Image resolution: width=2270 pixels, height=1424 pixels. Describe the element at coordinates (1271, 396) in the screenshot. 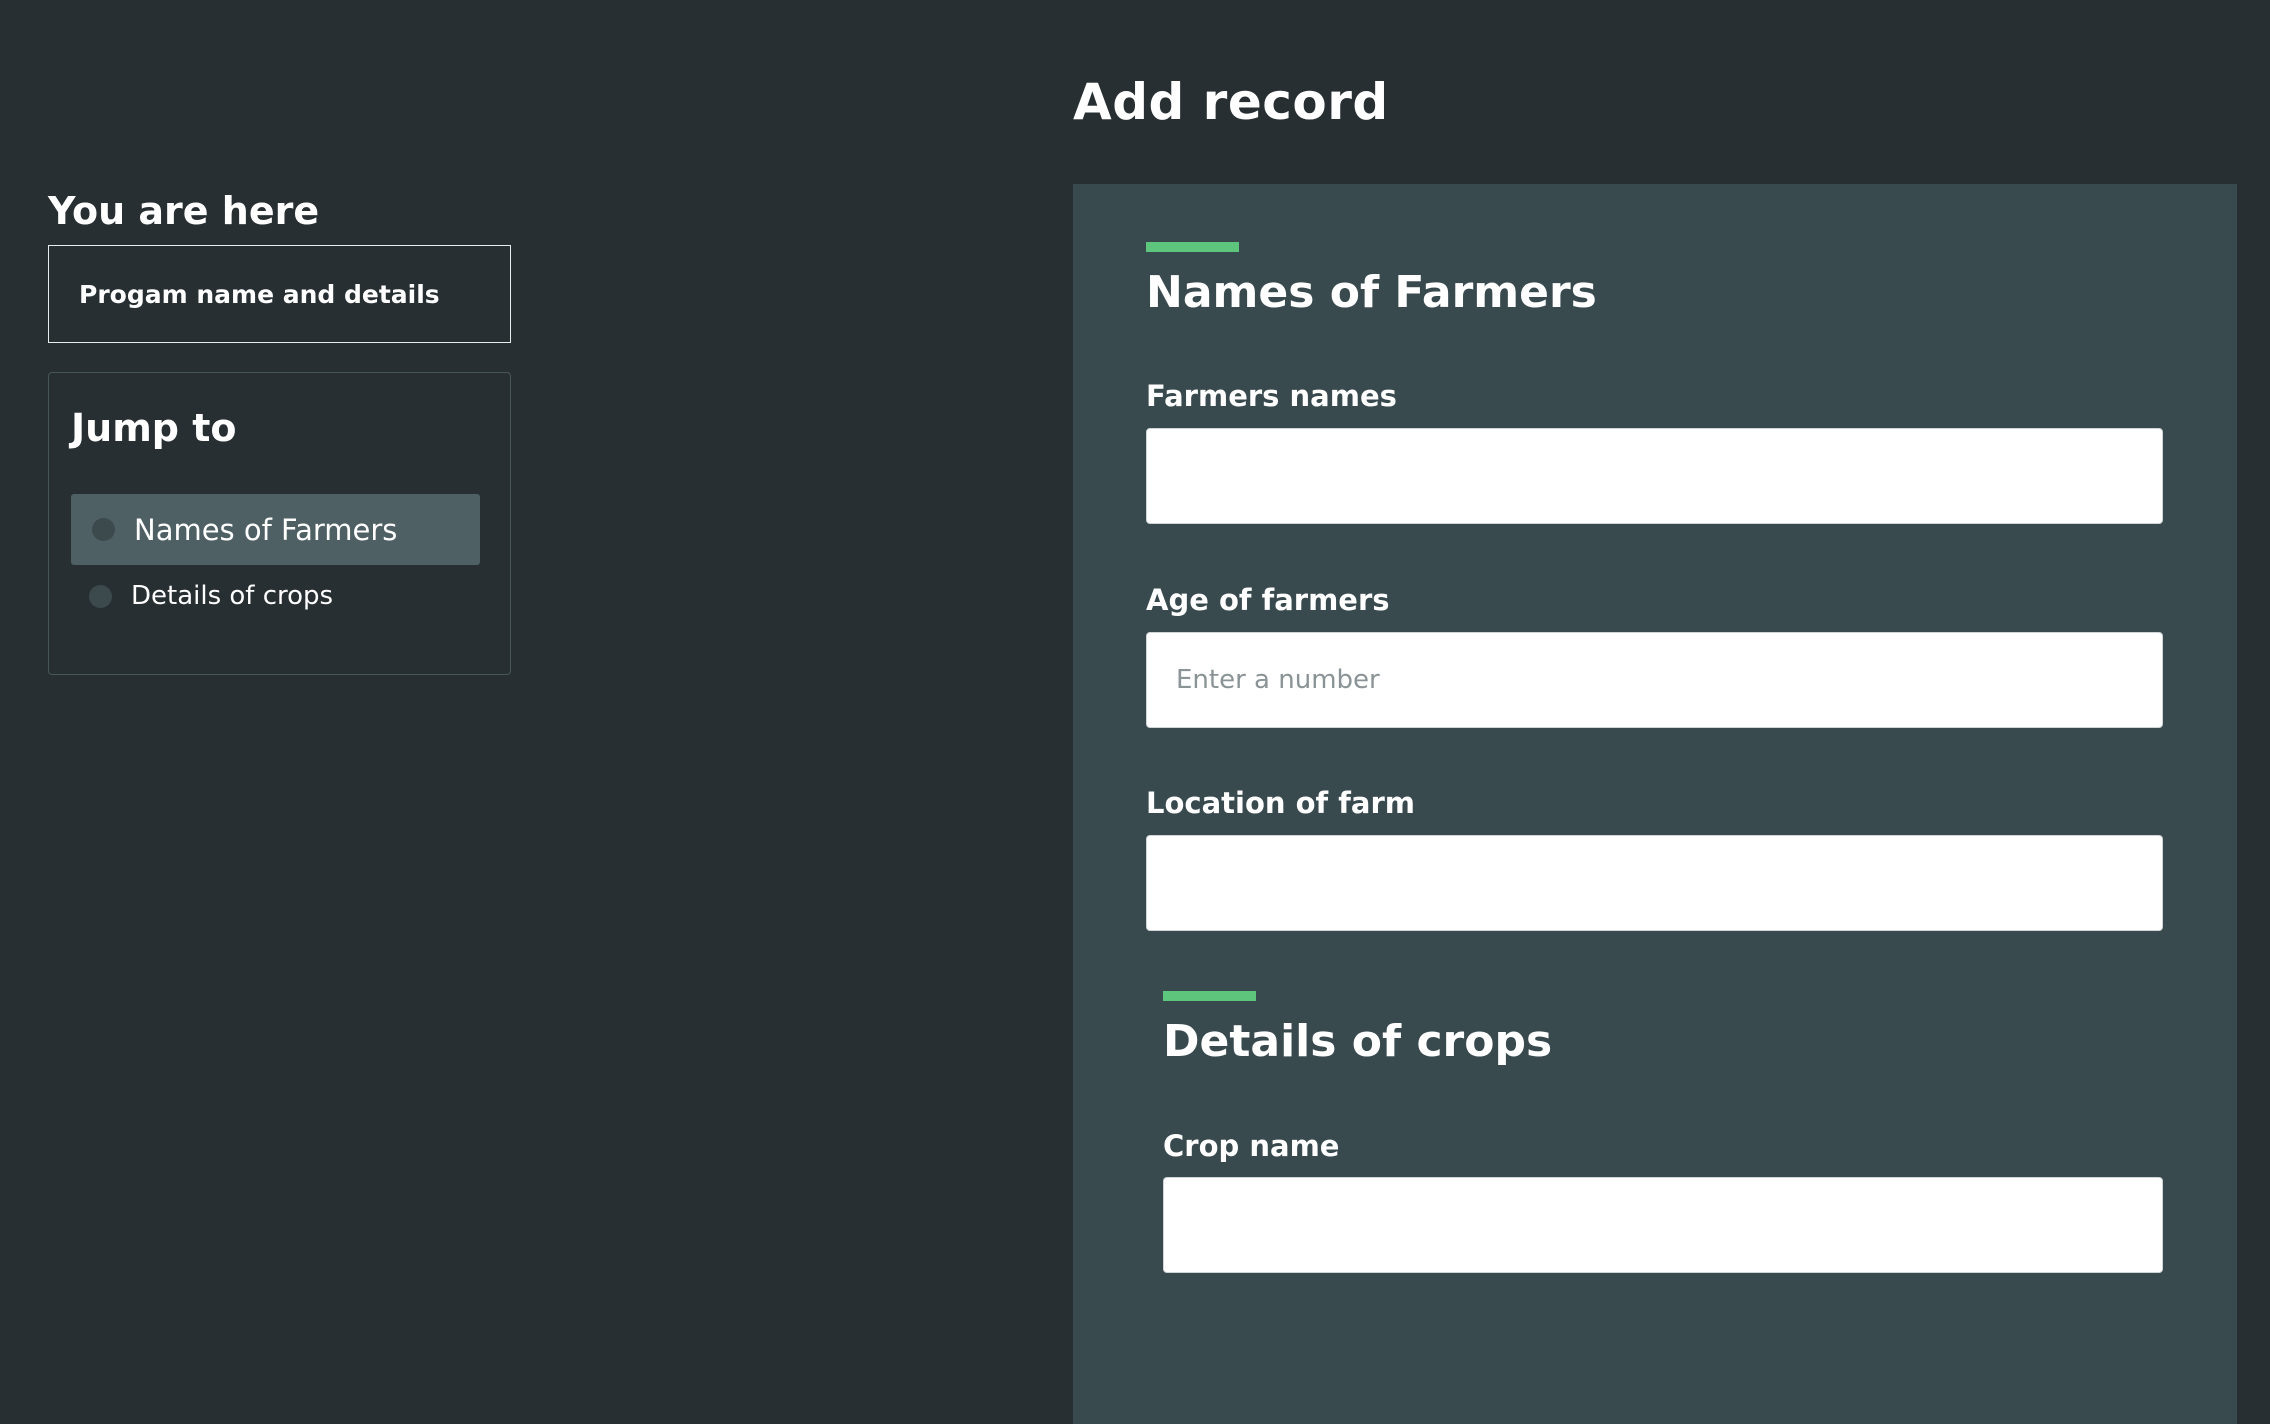

I see `farmers-names-label: Farmers names` at that location.